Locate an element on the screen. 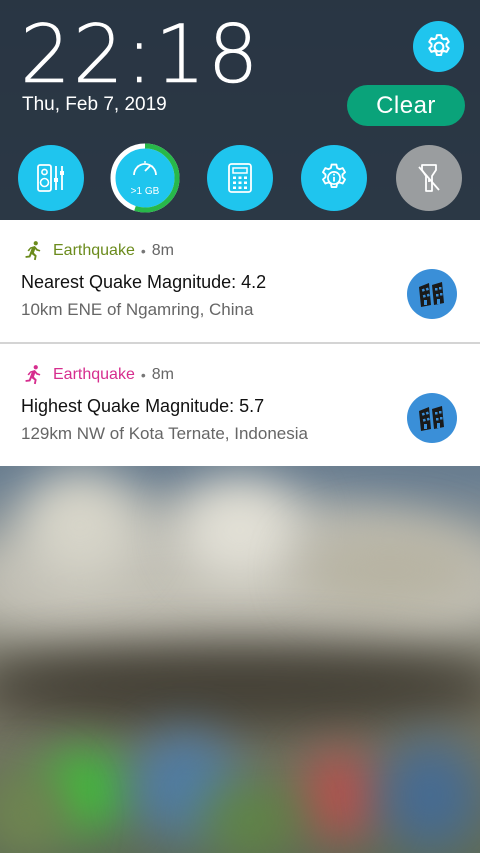 Image resolution: width=480 pixels, height=853 pixels. data-usage-label: >1 GB is located at coordinates (145, 191).